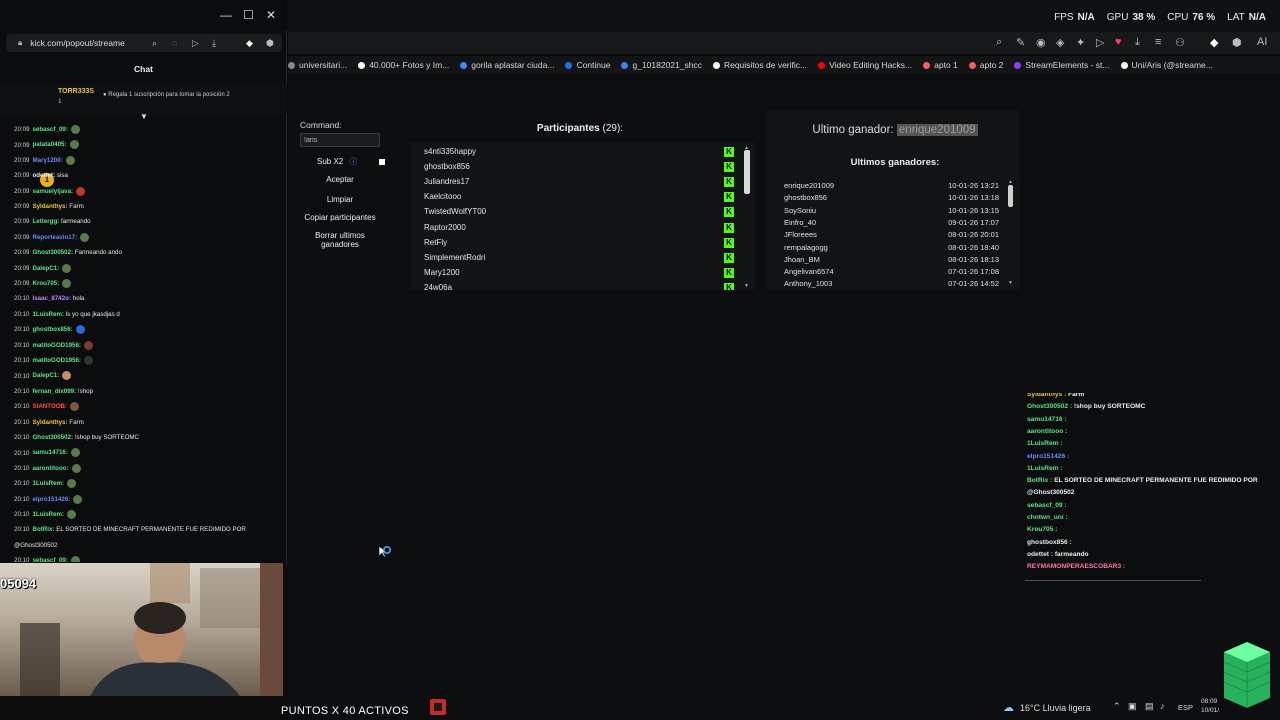 This screenshot has width=1280, height=720. Describe the element at coordinates (438, 707) in the screenshot. I see `taskbar-app-icon` at that location.